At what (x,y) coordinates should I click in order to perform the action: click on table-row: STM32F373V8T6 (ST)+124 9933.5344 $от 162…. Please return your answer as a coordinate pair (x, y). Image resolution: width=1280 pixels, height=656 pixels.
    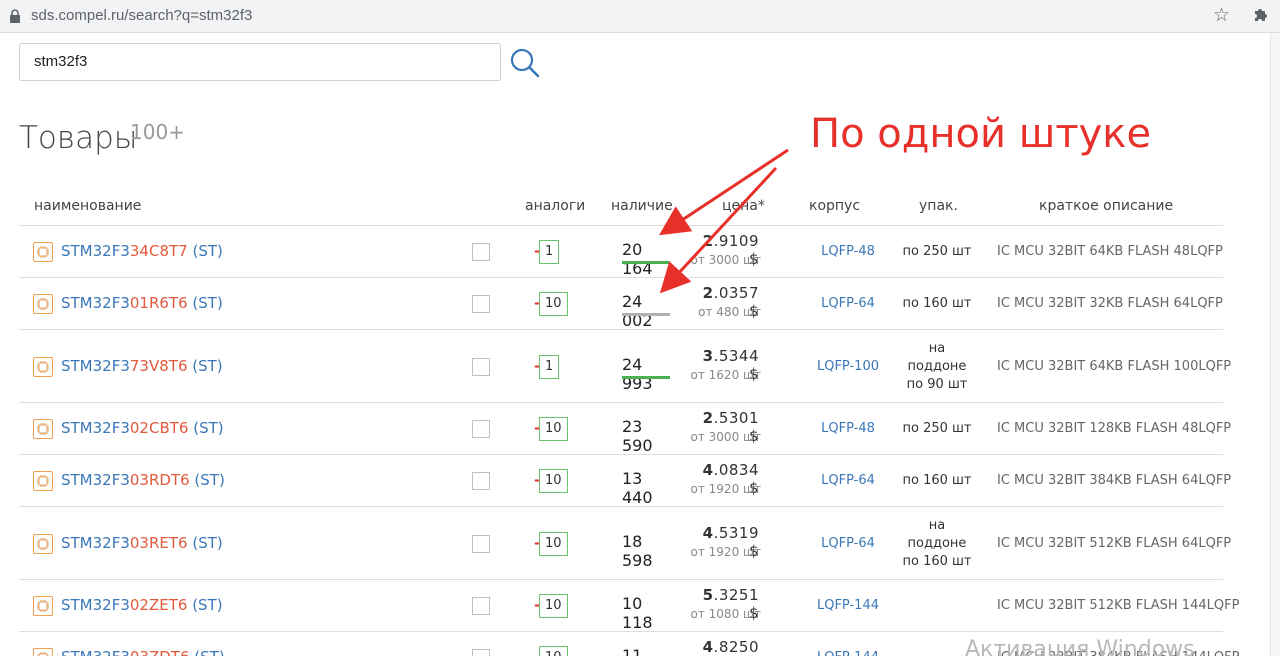
    Looking at the image, I should click on (625, 366).